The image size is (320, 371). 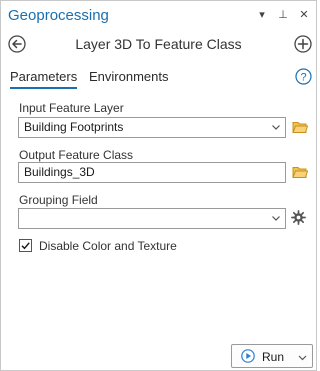 I want to click on output-feature-class-label: Output Feature Class, so click(x=76, y=155).